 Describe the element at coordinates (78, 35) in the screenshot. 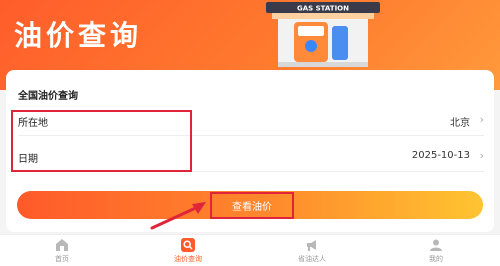

I see `page-title: 油价查询` at that location.